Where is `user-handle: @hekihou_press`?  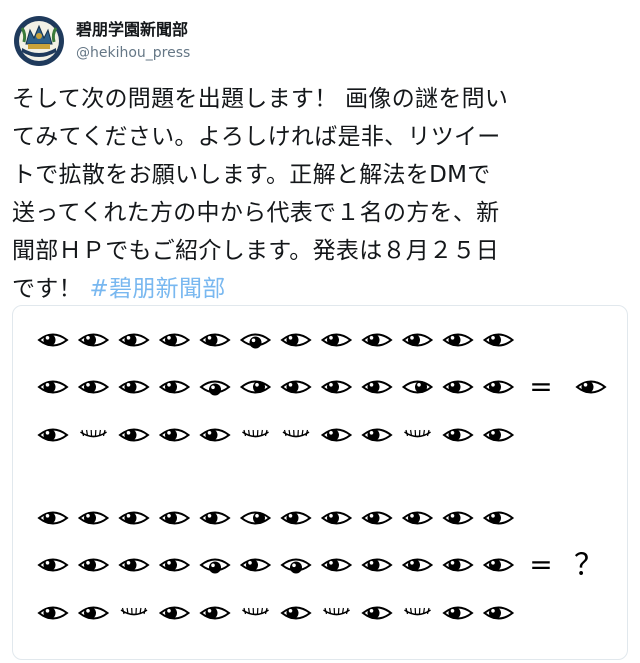
user-handle: @hekihou_press is located at coordinates (133, 53).